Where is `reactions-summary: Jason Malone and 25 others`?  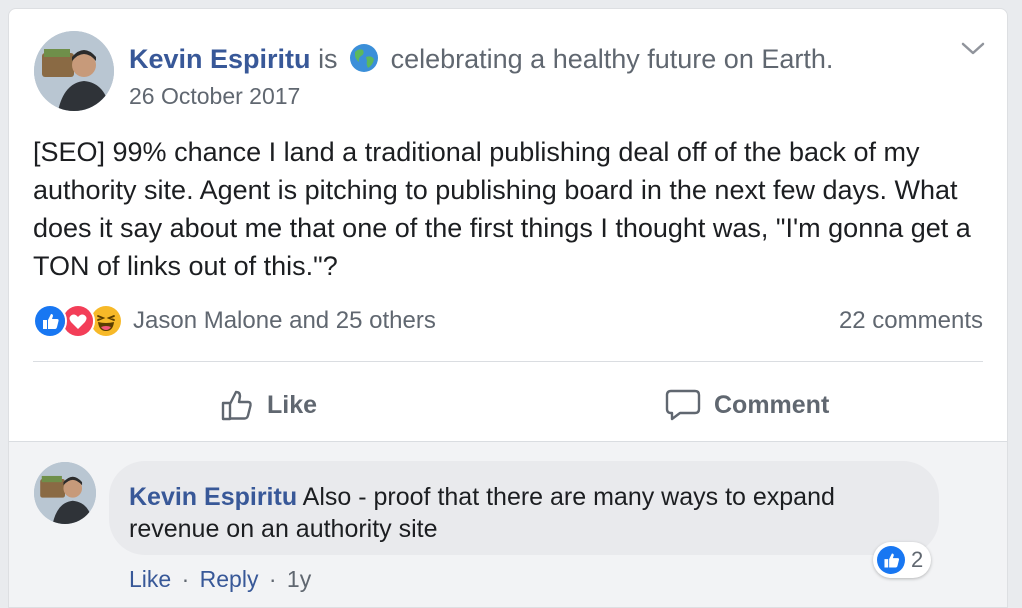
reactions-summary: Jason Malone and 25 others is located at coordinates (234, 321).